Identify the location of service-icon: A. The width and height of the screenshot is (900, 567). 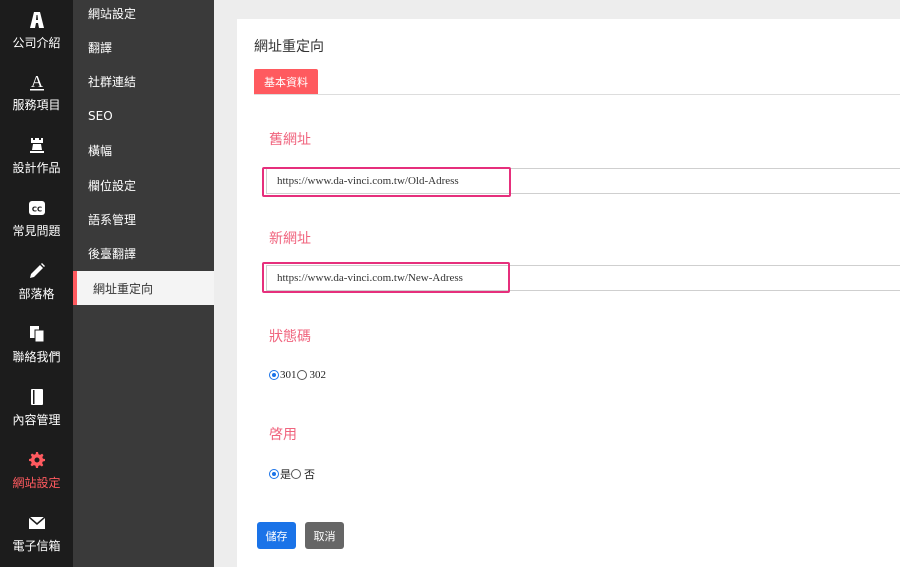
(37, 82).